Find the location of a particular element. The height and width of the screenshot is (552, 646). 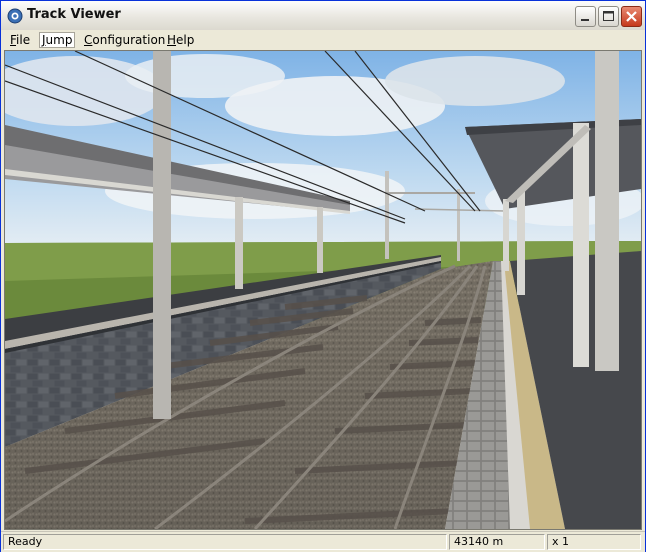

app-icon is located at coordinates (15, 16).